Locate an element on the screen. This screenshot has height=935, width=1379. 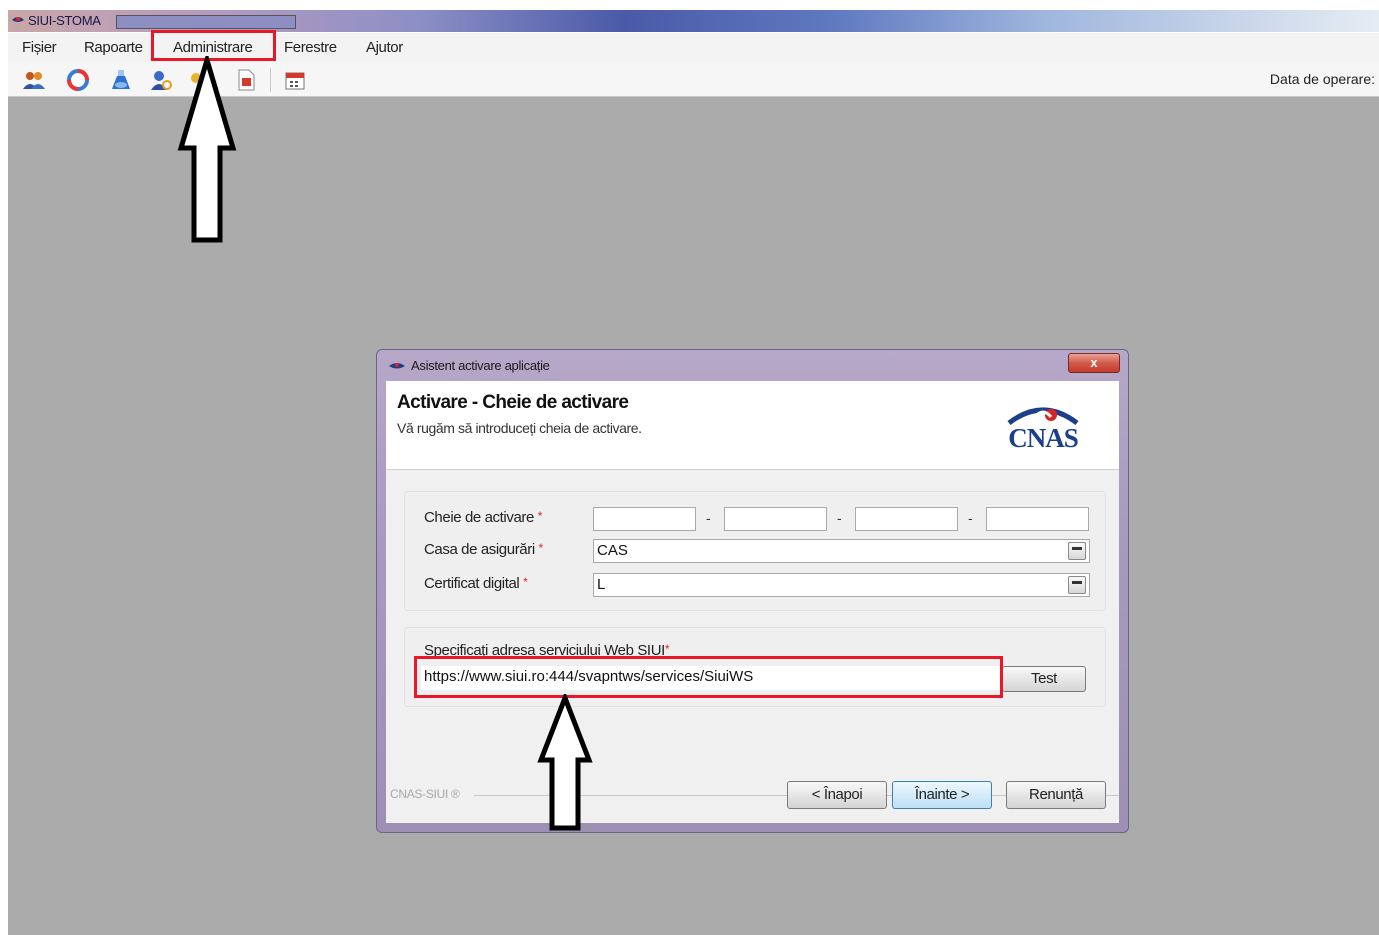
back-button: < Înapoi is located at coordinates (837, 795).